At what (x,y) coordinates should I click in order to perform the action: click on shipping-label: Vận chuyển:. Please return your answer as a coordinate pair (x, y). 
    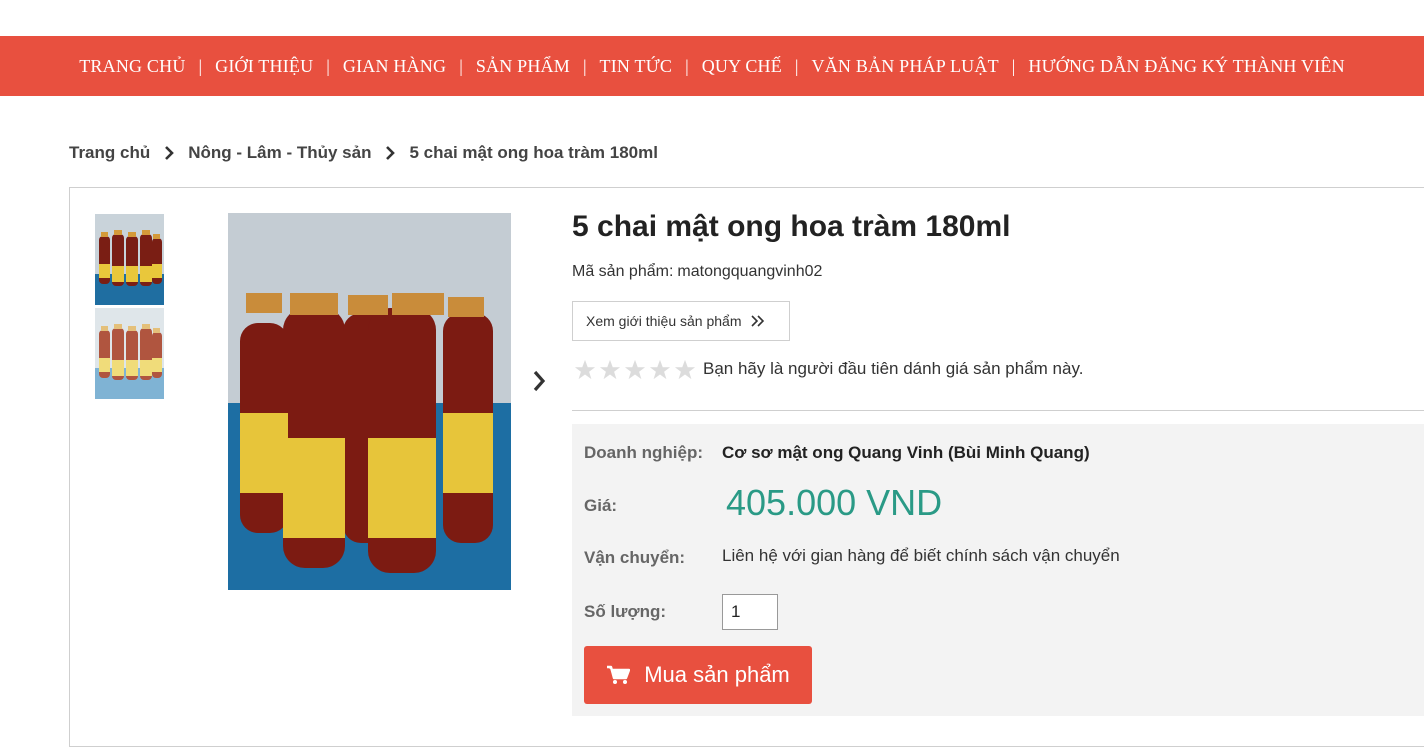
    Looking at the image, I should click on (635, 557).